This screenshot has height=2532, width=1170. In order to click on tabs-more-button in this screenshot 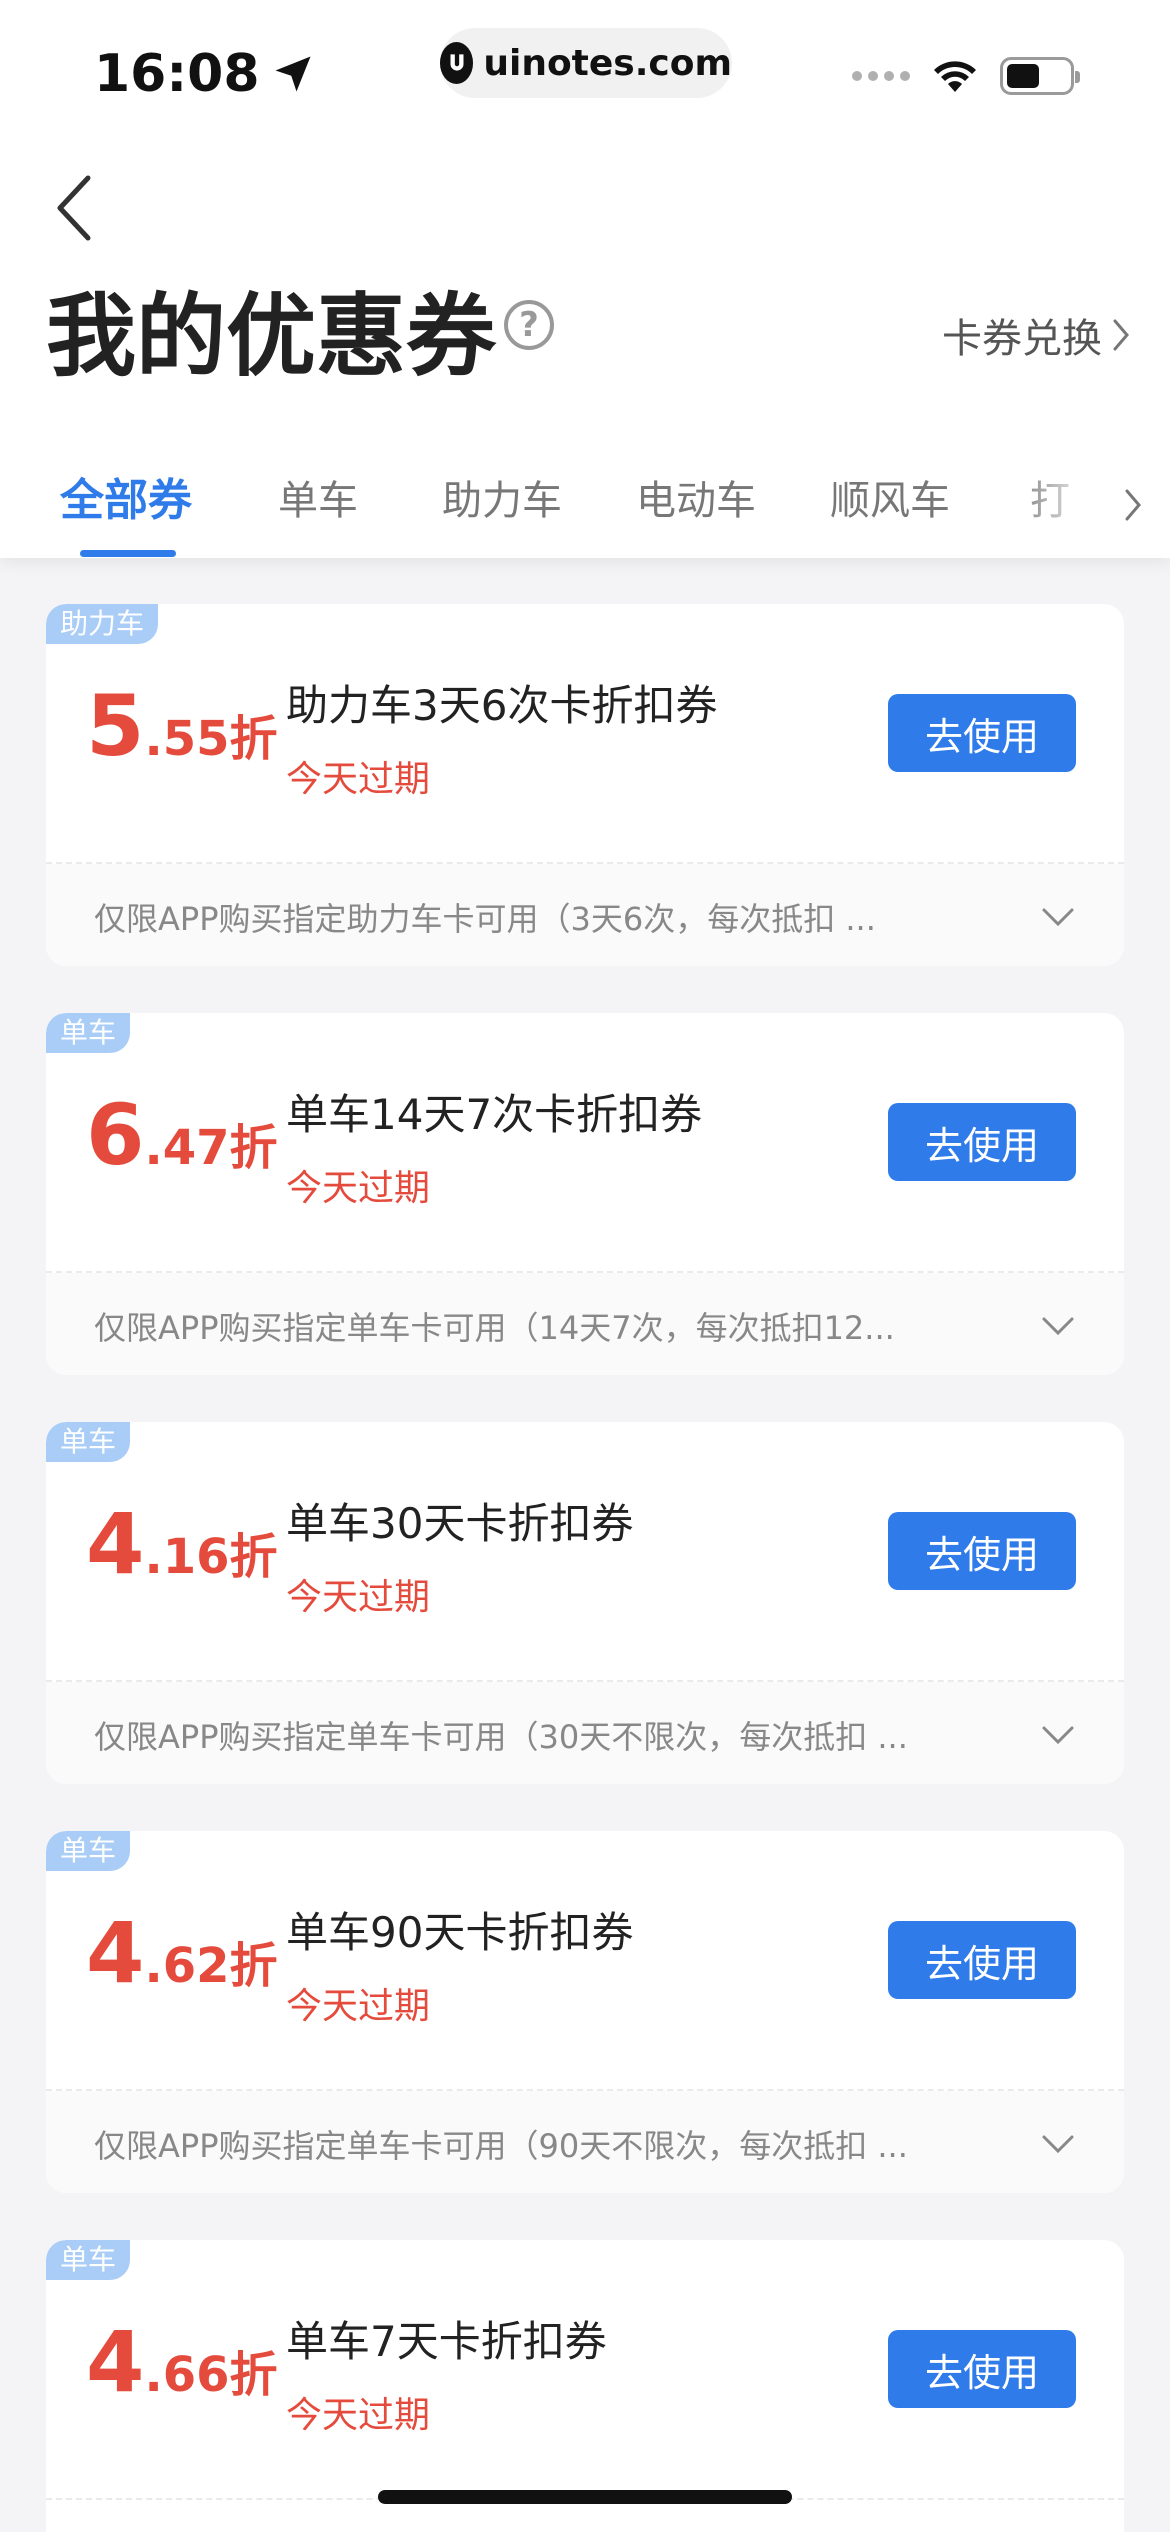, I will do `click(1090, 505)`.